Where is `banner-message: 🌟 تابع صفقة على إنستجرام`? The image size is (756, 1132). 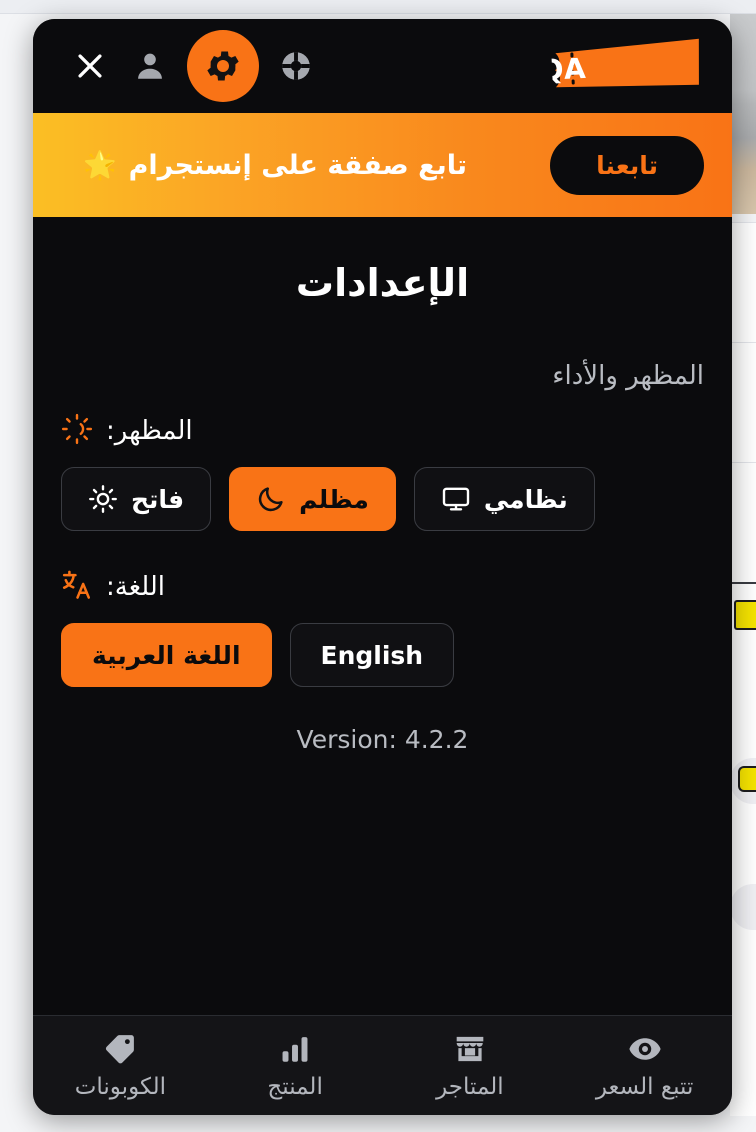 banner-message: 🌟 تابع صفقة على إنستجرام is located at coordinates (275, 165).